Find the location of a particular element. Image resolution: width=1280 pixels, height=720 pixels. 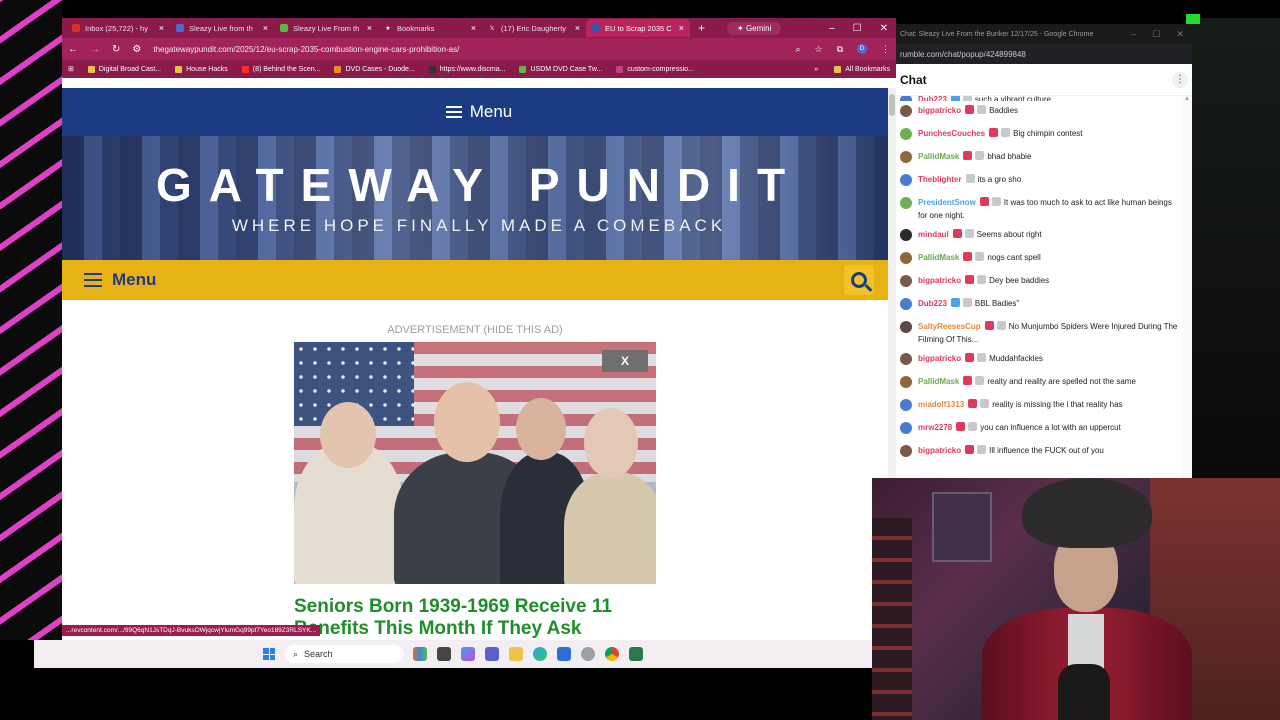

tab-gmail: Inbox (25,722) - hy × is located at coordinates (118, 28).